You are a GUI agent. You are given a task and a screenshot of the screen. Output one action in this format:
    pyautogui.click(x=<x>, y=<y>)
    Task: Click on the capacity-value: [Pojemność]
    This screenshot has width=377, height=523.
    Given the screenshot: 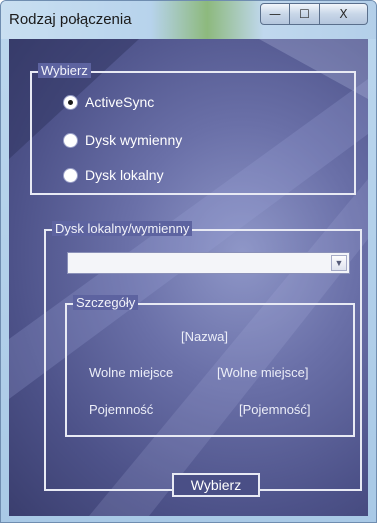 What is the action you would take?
    pyautogui.click(x=275, y=409)
    